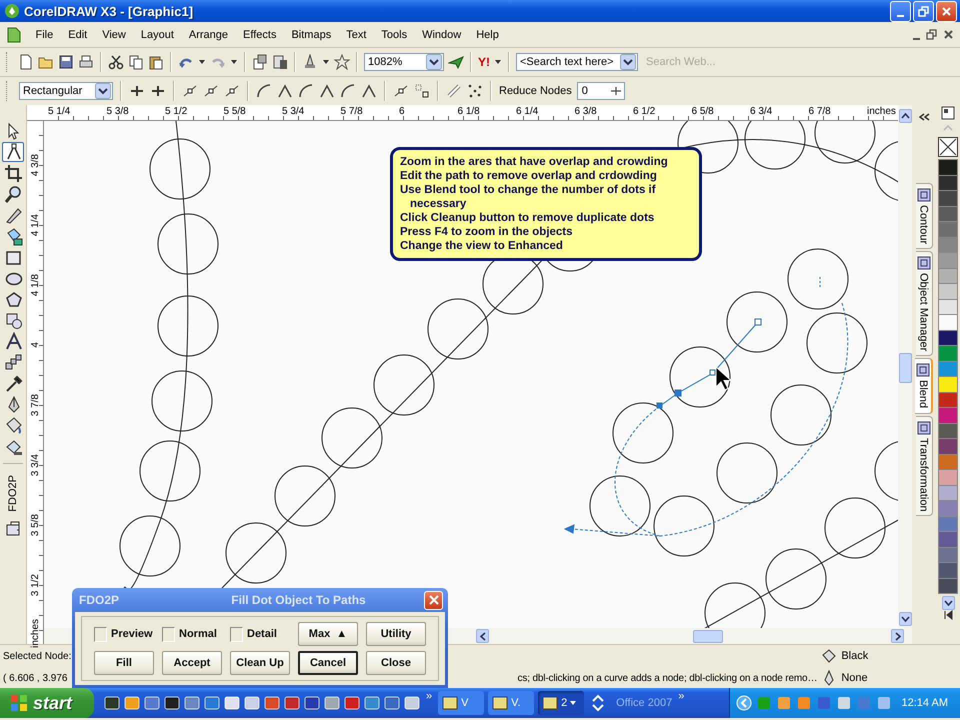 This screenshot has height=720, width=960. Describe the element at coordinates (905, 116) in the screenshot. I see `scroll-up-button` at that location.